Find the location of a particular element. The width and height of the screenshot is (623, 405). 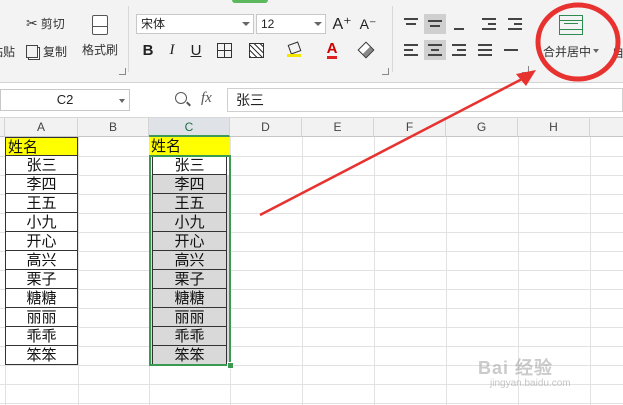

distribute-button is located at coordinates (511, 50).